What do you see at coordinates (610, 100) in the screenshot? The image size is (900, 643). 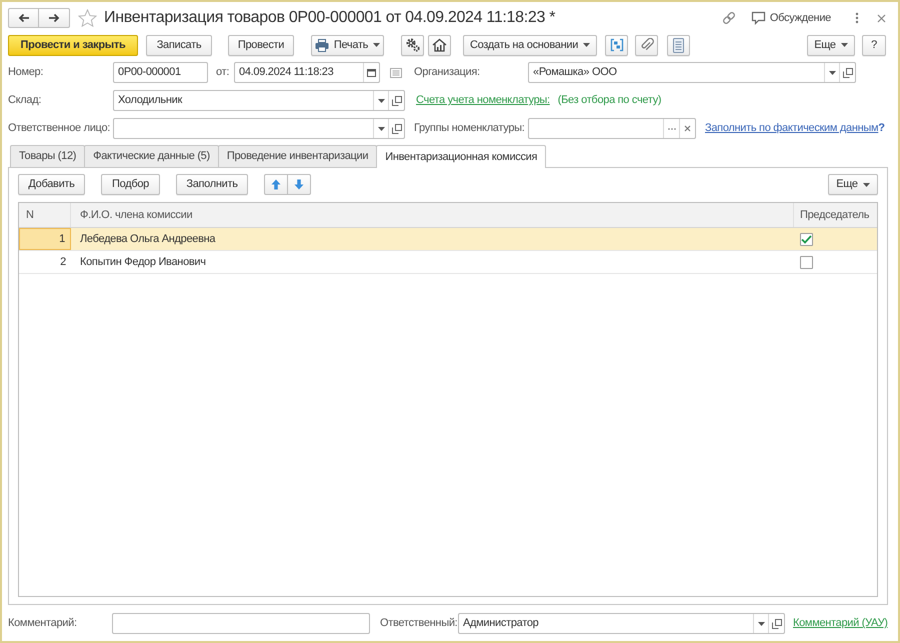 I see `accounts-filter-value: (Без отбора по счету)` at bounding box center [610, 100].